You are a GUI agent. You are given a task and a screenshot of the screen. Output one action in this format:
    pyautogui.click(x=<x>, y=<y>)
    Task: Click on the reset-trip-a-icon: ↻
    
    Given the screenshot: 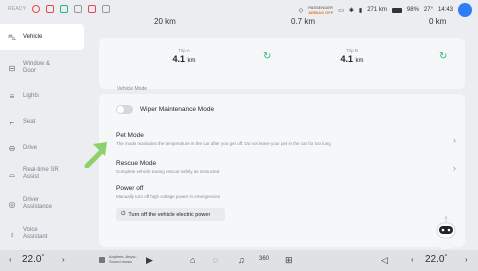 What is the action you would take?
    pyautogui.click(x=267, y=56)
    